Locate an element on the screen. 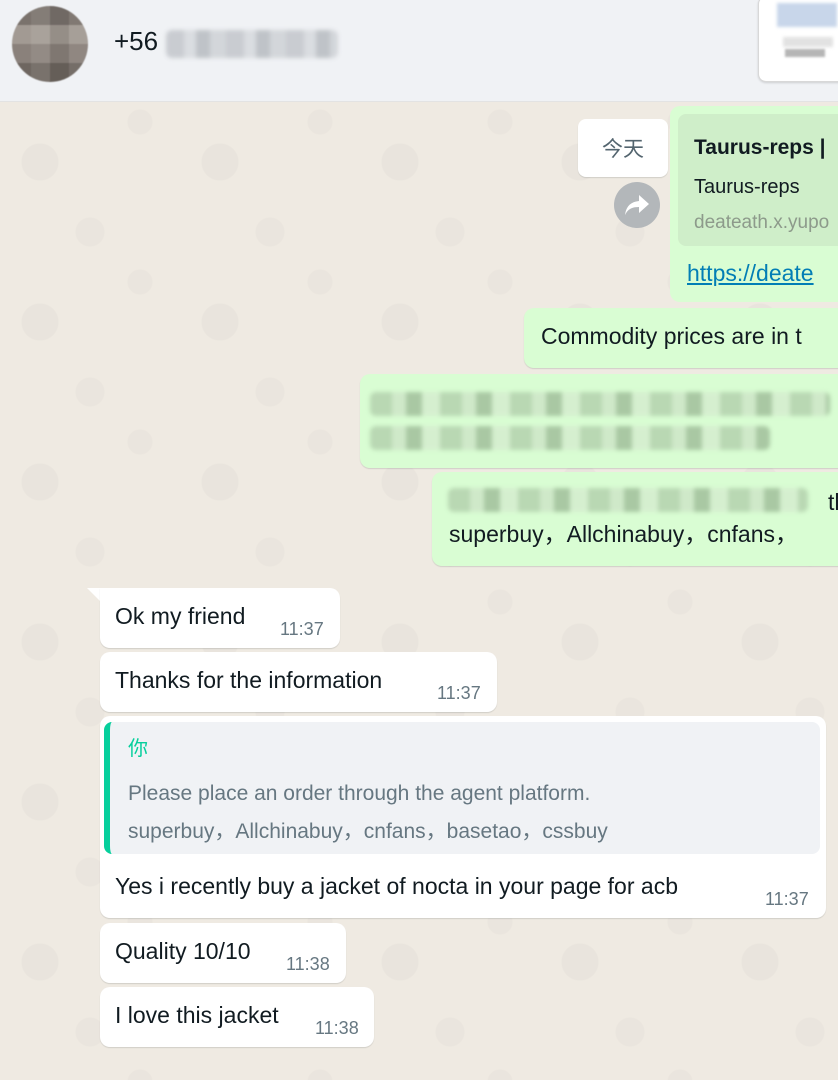 The image size is (838, 1080). message-text: I love this jacket is located at coordinates (197, 1015).